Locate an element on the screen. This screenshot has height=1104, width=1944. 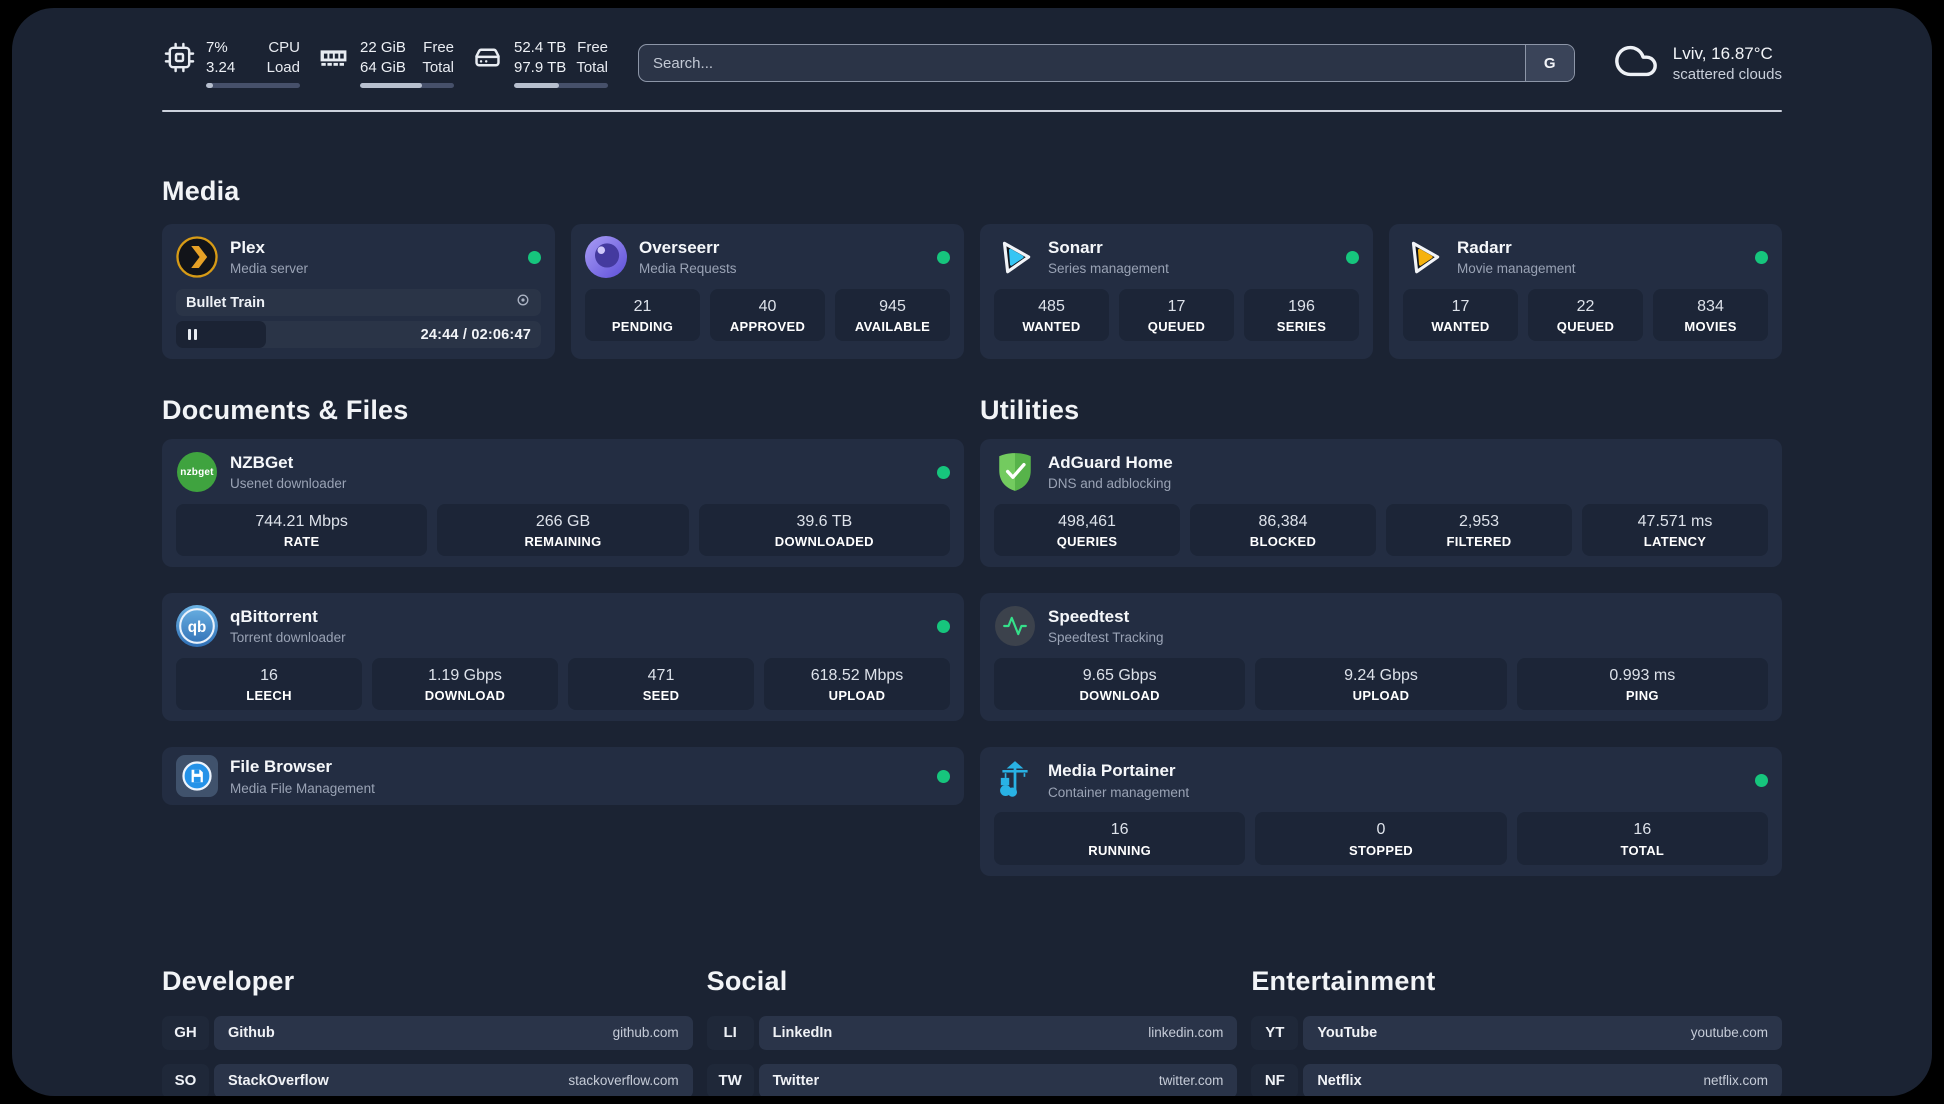
svg-text: qb is located at coordinates (197, 627).